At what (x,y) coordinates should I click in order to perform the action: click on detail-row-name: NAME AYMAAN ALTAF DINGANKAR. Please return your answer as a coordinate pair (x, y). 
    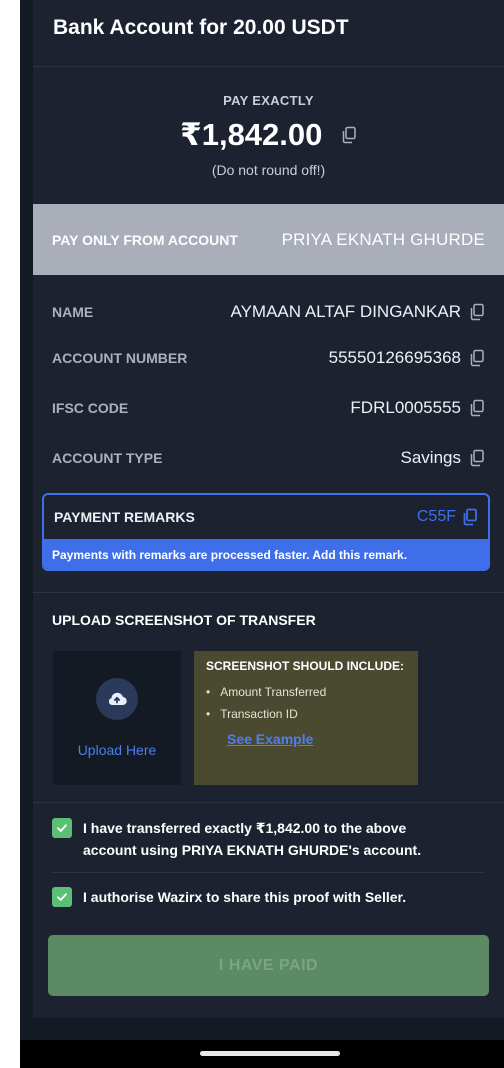
    Looking at the image, I should click on (268, 312).